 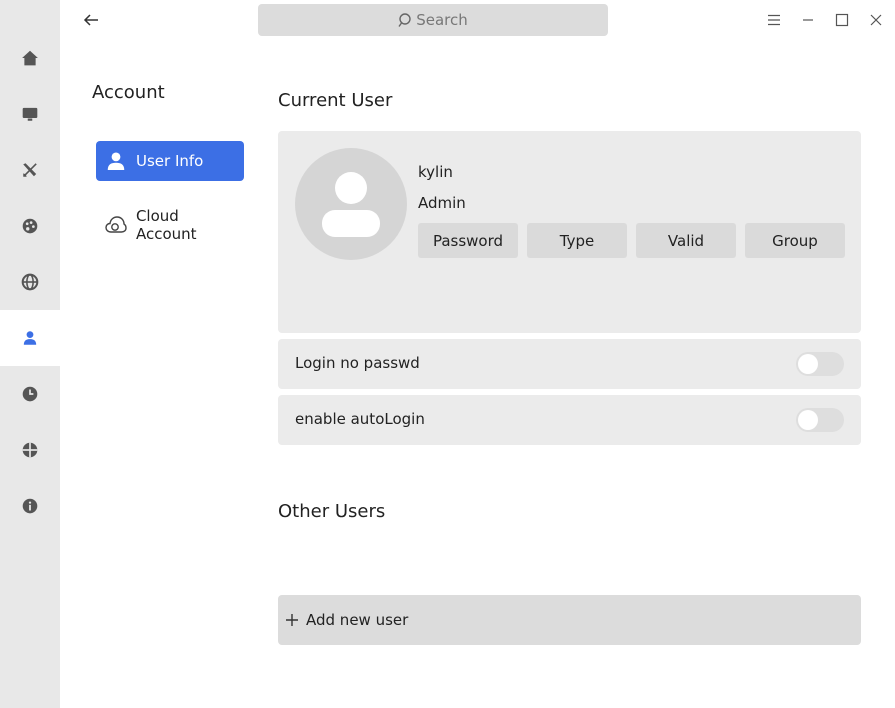 I want to click on valid-button: Valid, so click(x=686, y=240).